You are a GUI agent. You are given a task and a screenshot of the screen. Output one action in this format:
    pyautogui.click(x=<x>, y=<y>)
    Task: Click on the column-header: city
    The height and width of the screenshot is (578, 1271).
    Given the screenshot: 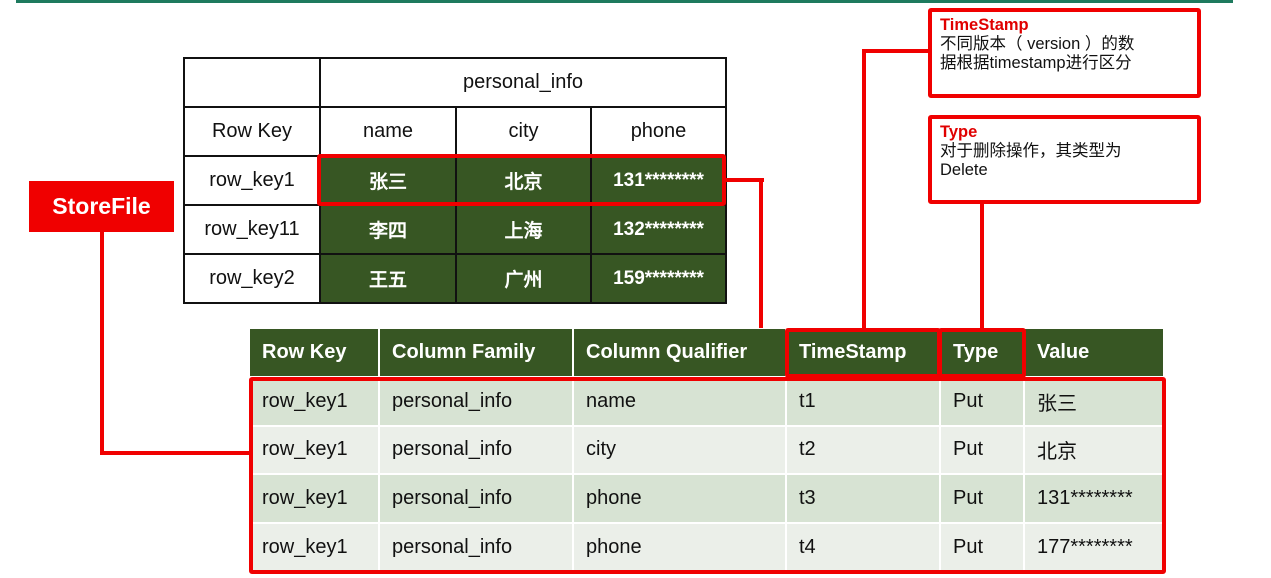 What is the action you would take?
    pyautogui.click(x=523, y=131)
    